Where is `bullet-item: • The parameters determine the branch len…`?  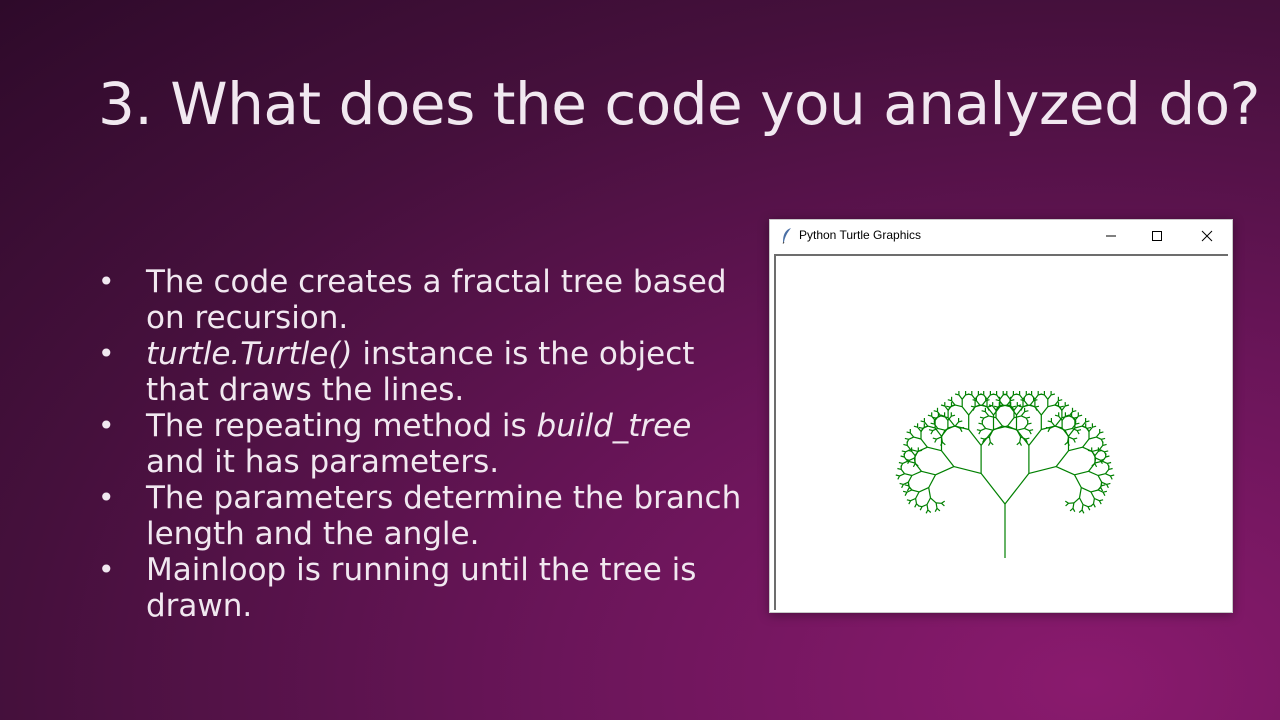
bullet-item: • The parameters determine the branch len… is located at coordinates (428, 516).